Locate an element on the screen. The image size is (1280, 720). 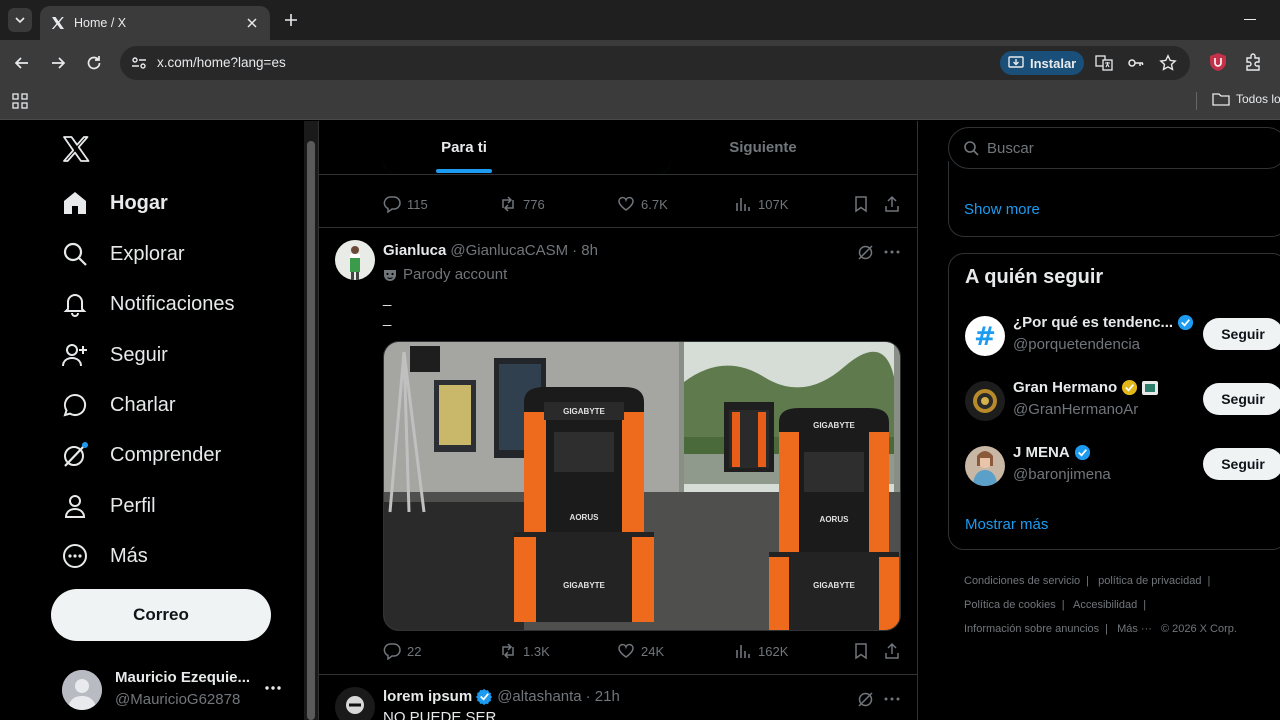
author-name: Gianluca is located at coordinates (414, 250).